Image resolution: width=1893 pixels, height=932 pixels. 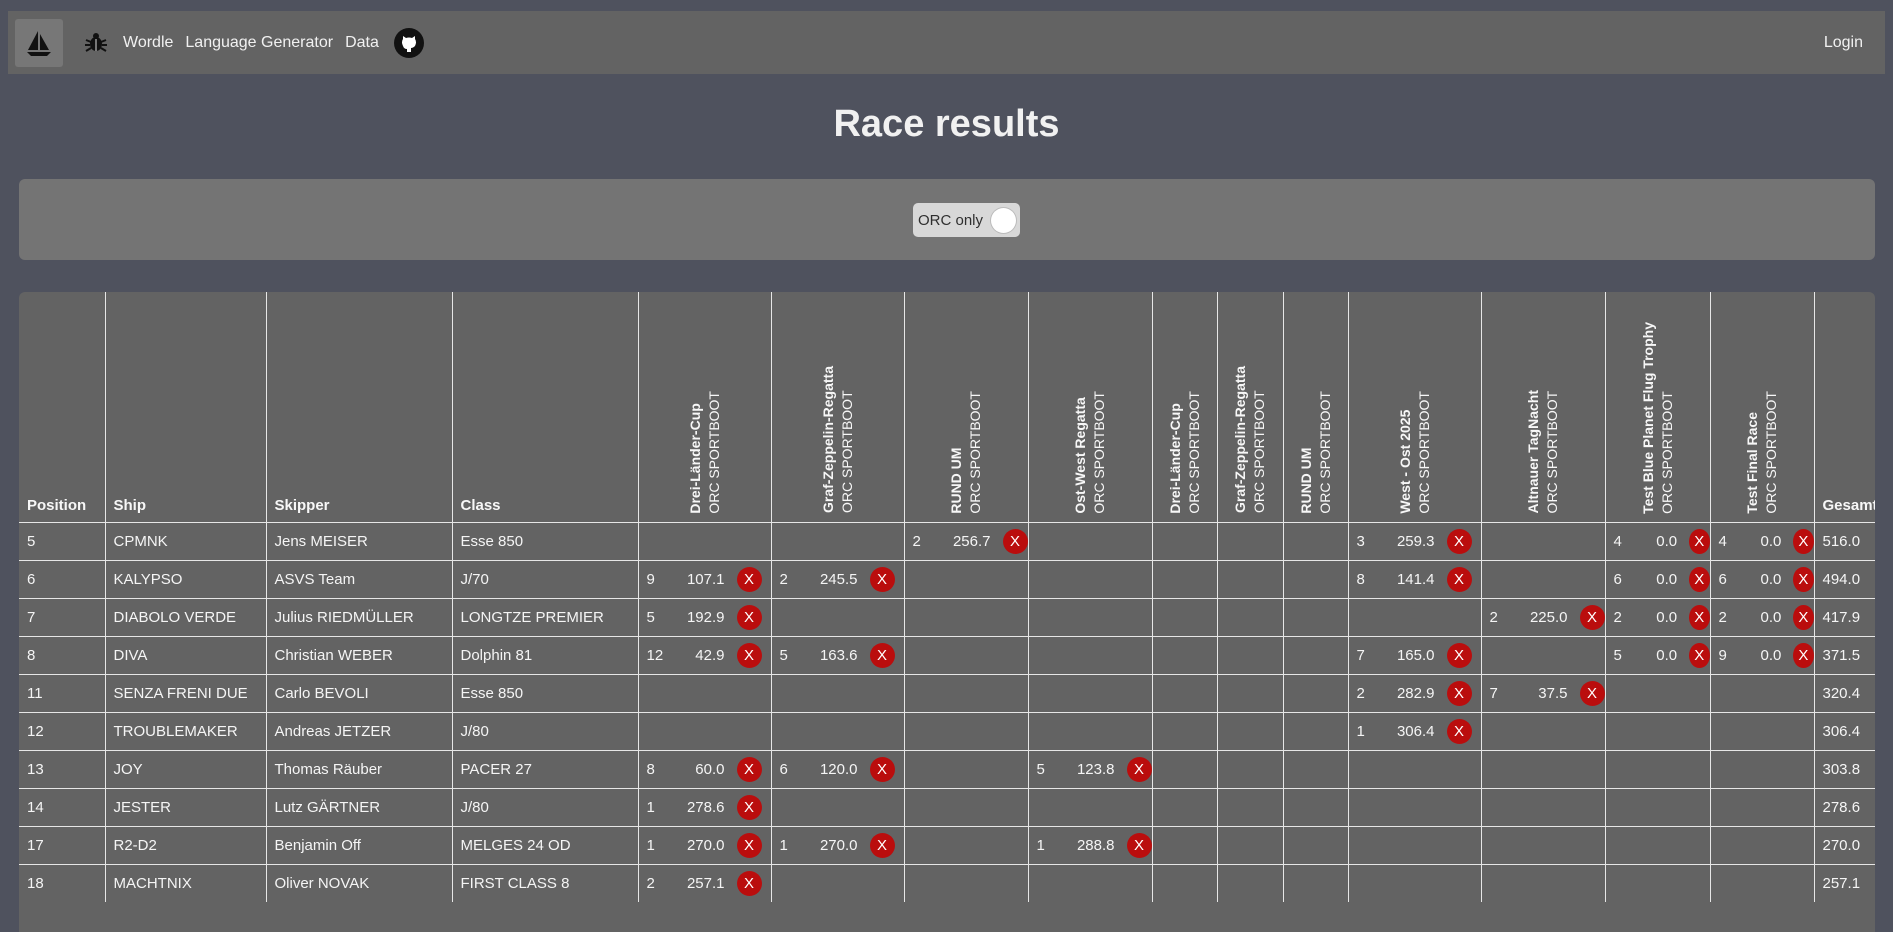 What do you see at coordinates (1844, 692) in the screenshot?
I see `cell-total: 320.4` at bounding box center [1844, 692].